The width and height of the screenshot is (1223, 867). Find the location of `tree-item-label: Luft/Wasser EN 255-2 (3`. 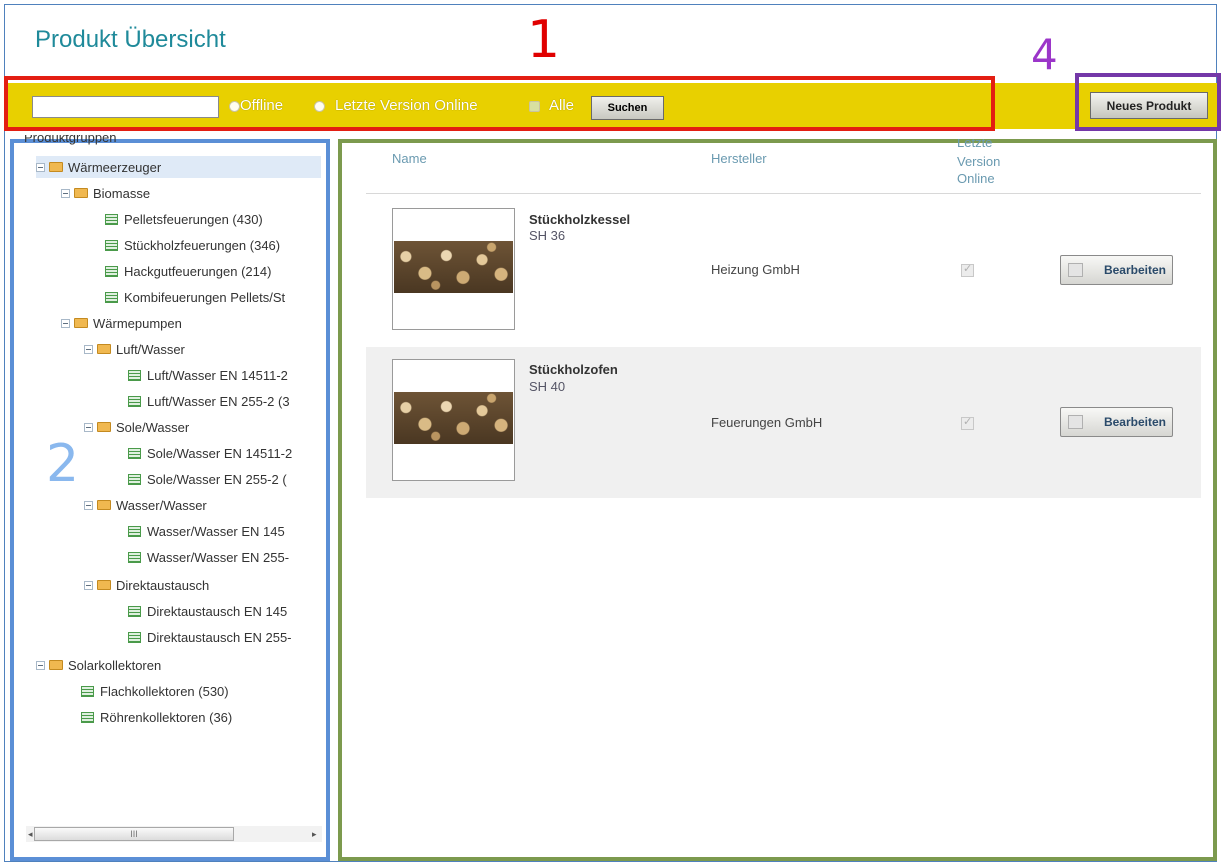

tree-item-label: Luft/Wasser EN 255-2 (3 is located at coordinates (218, 401).